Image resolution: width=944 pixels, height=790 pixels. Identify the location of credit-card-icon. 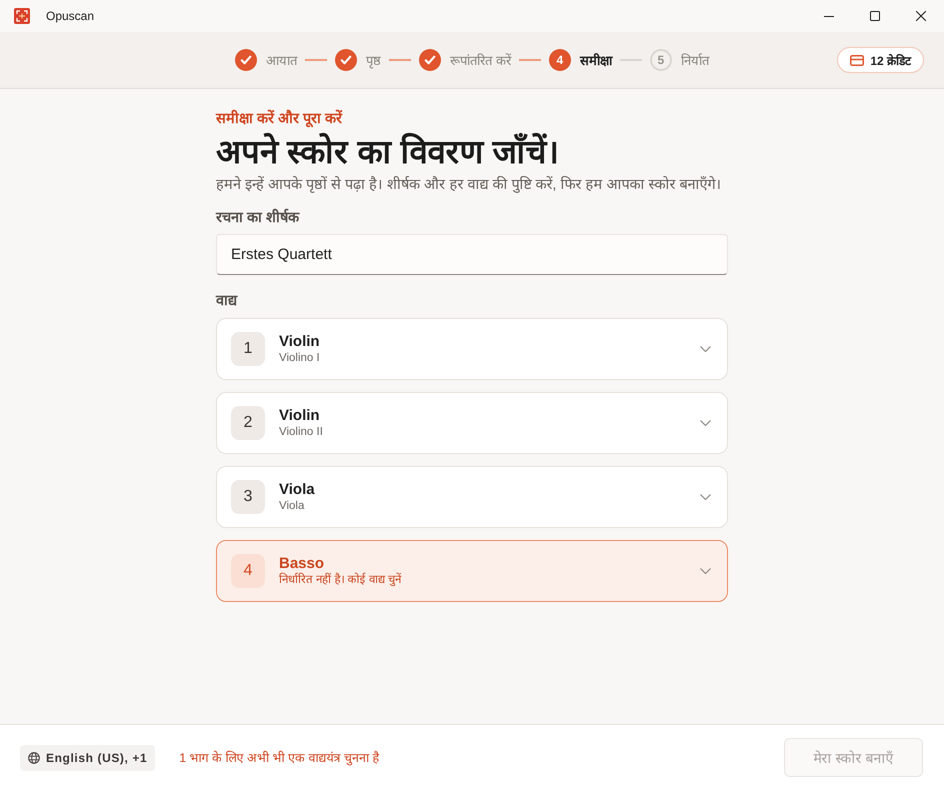
(857, 60).